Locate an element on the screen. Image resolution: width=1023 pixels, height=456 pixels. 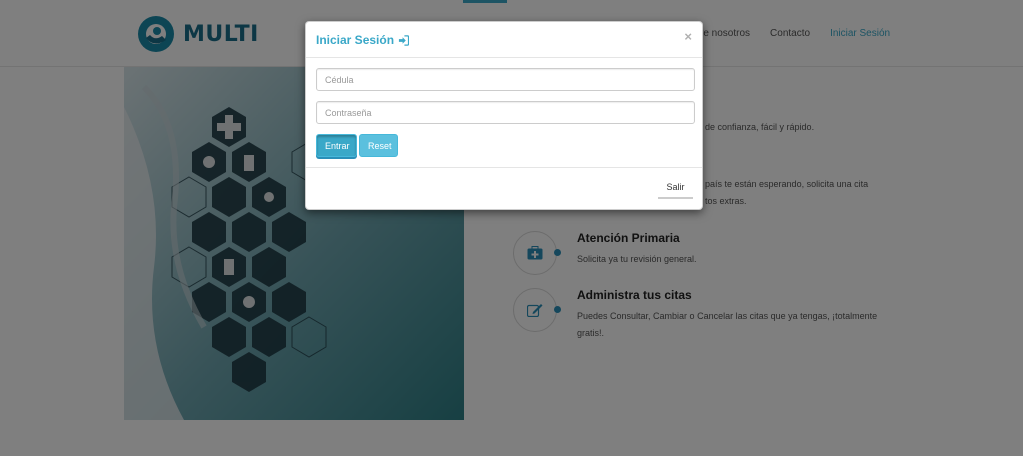
exit-button: Salir is located at coordinates (675, 188).